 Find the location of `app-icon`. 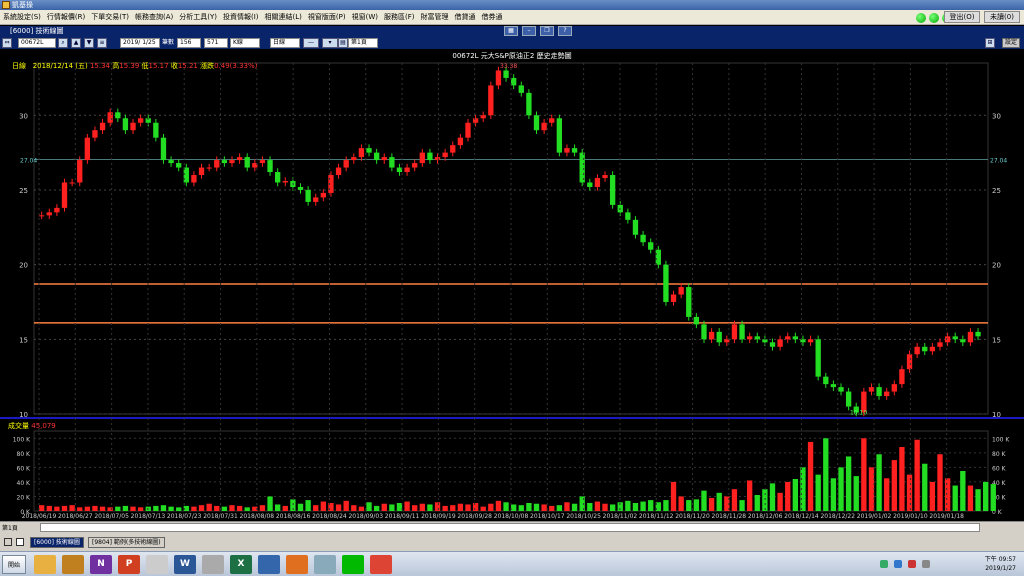

app-icon is located at coordinates (6, 5).